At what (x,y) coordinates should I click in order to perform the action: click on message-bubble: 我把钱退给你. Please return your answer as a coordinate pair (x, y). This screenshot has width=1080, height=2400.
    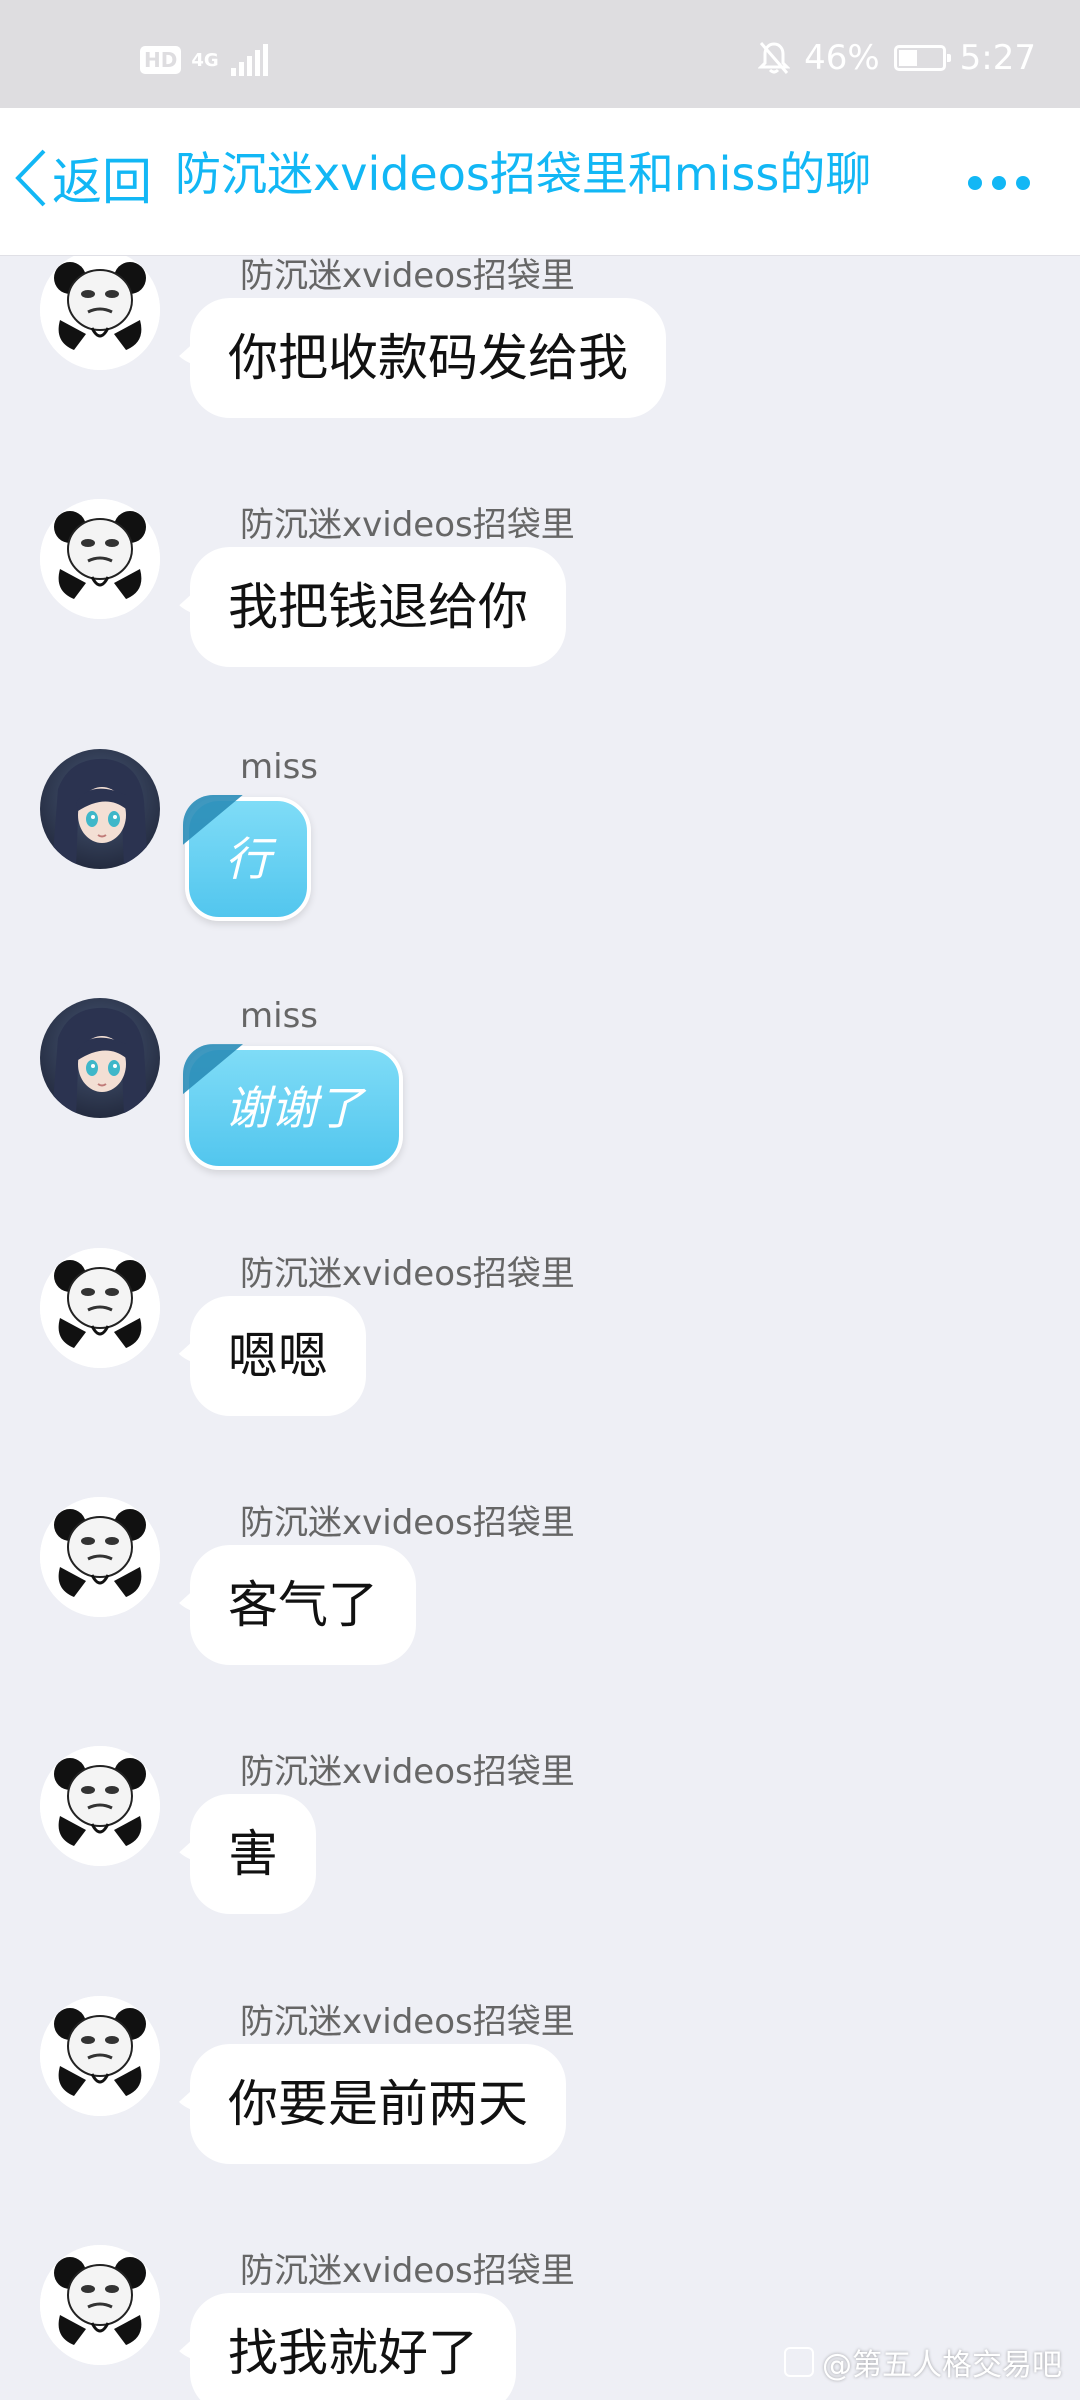
    Looking at the image, I should click on (378, 607).